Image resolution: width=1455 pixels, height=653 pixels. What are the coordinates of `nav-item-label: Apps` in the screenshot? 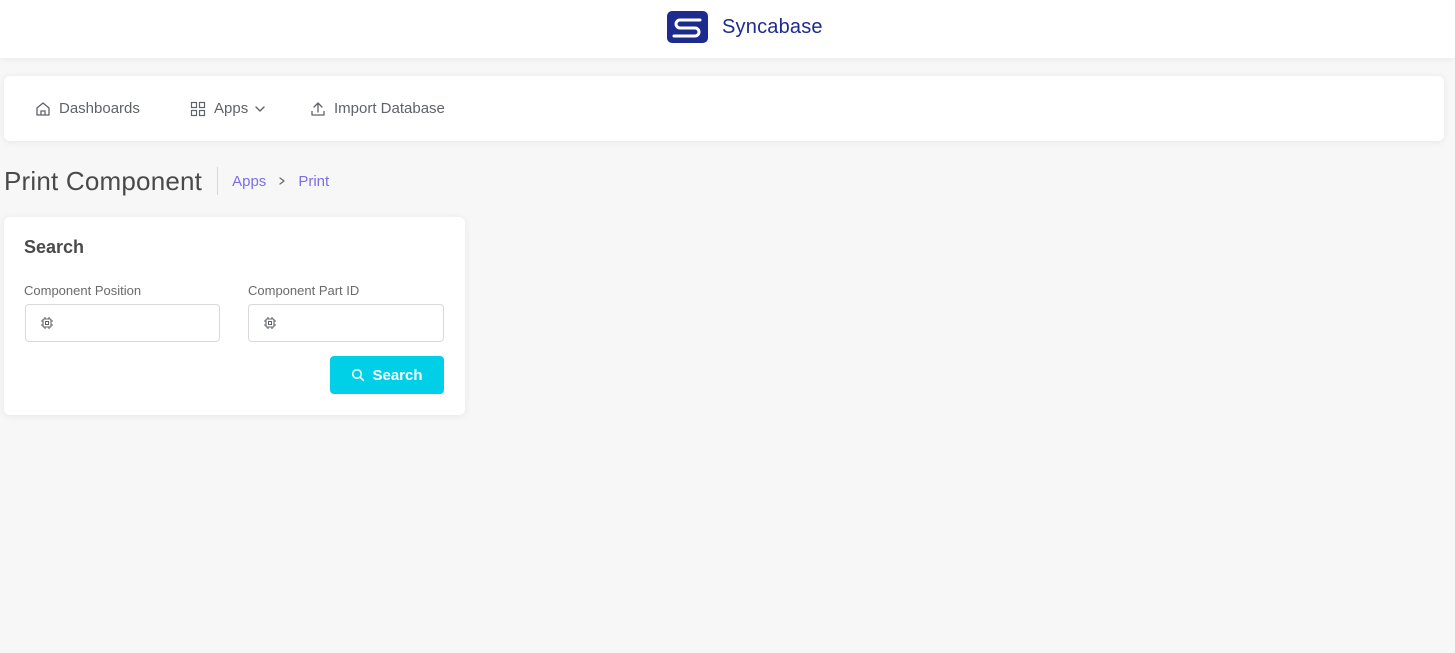 It's located at (231, 108).